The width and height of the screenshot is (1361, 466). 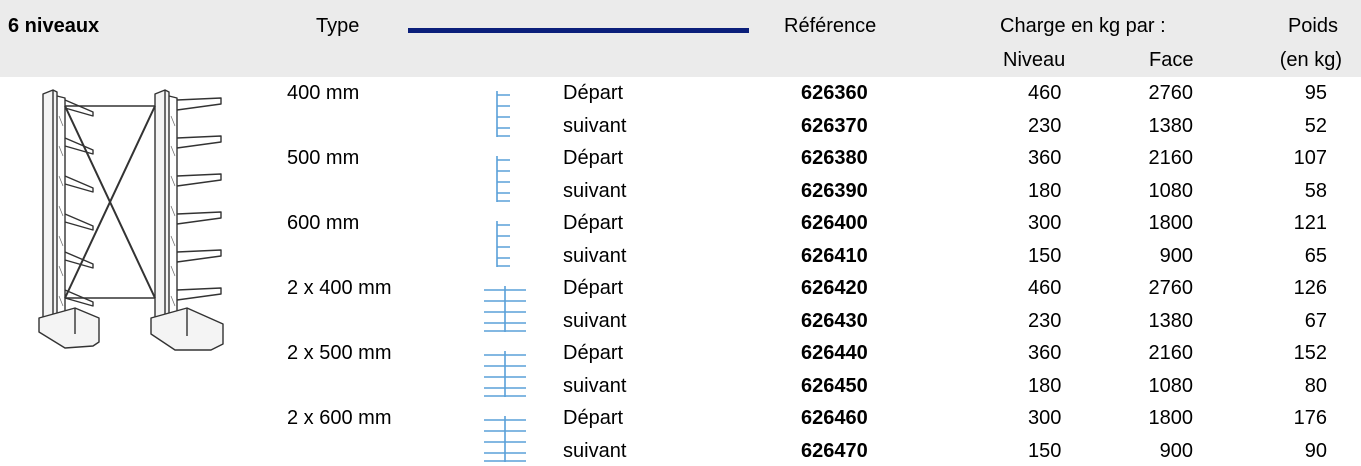 I want to click on reference-number: 626440, so click(x=834, y=353).